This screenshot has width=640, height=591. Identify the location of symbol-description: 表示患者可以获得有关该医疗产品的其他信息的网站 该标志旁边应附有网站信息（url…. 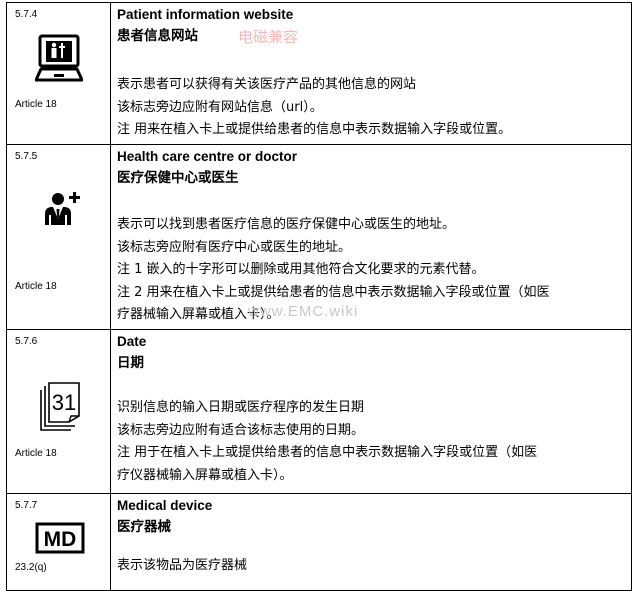
(371, 108).